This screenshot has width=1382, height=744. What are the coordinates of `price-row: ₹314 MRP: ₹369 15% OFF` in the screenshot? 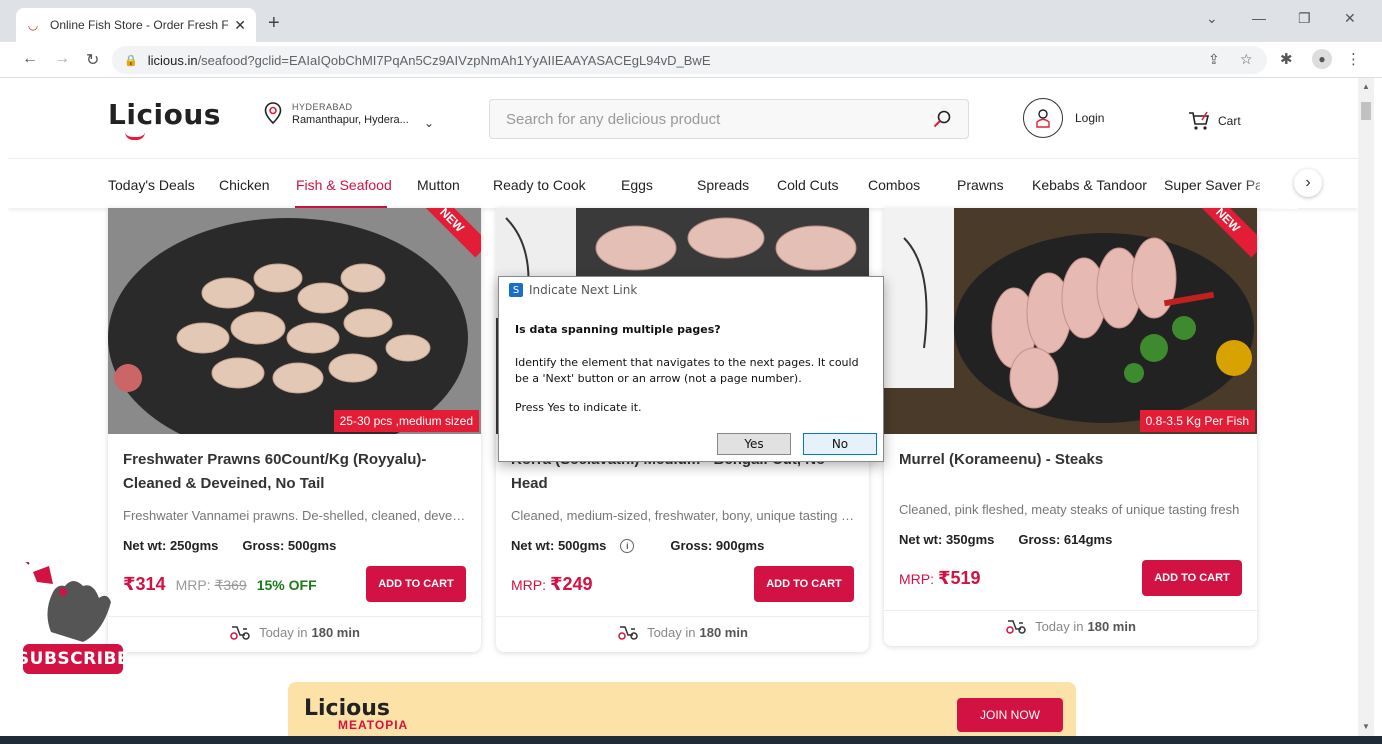 It's located at (220, 584).